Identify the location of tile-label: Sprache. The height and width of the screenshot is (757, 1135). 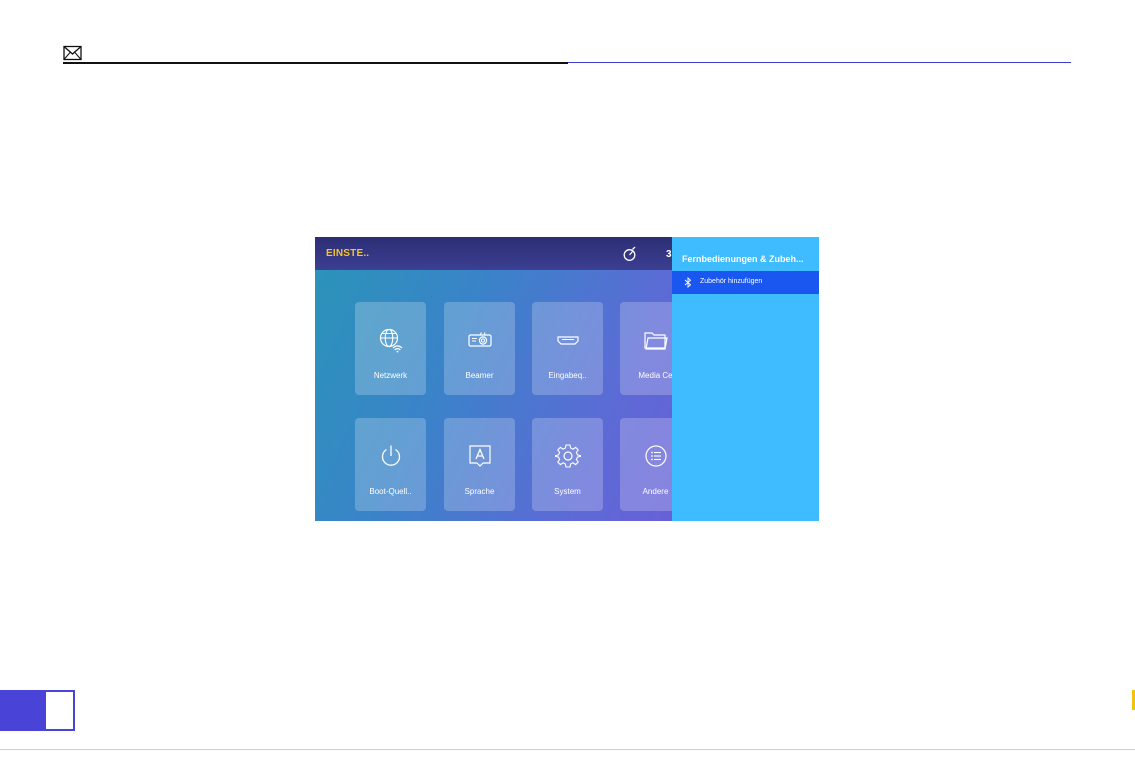
(479, 491).